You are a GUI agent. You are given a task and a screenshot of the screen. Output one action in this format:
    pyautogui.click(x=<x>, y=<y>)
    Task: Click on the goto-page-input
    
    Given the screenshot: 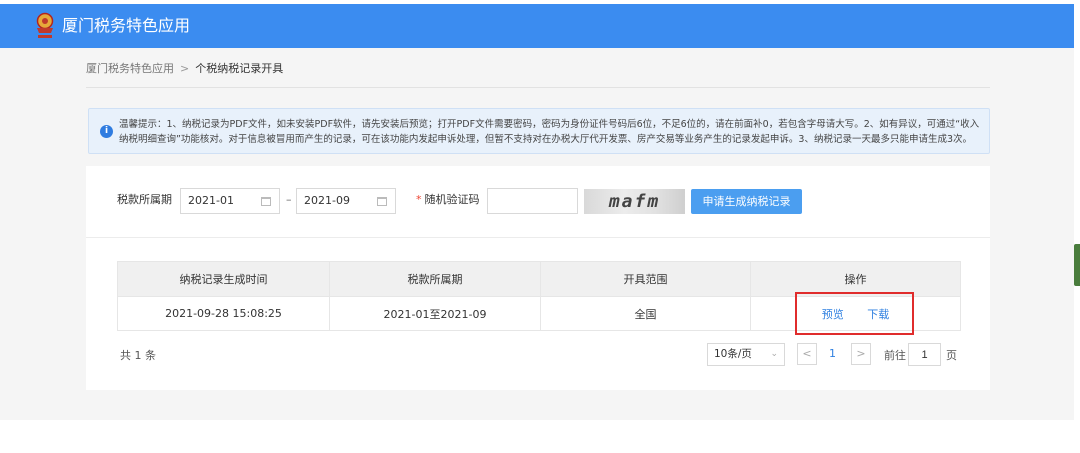 What is the action you would take?
    pyautogui.click(x=924, y=354)
    